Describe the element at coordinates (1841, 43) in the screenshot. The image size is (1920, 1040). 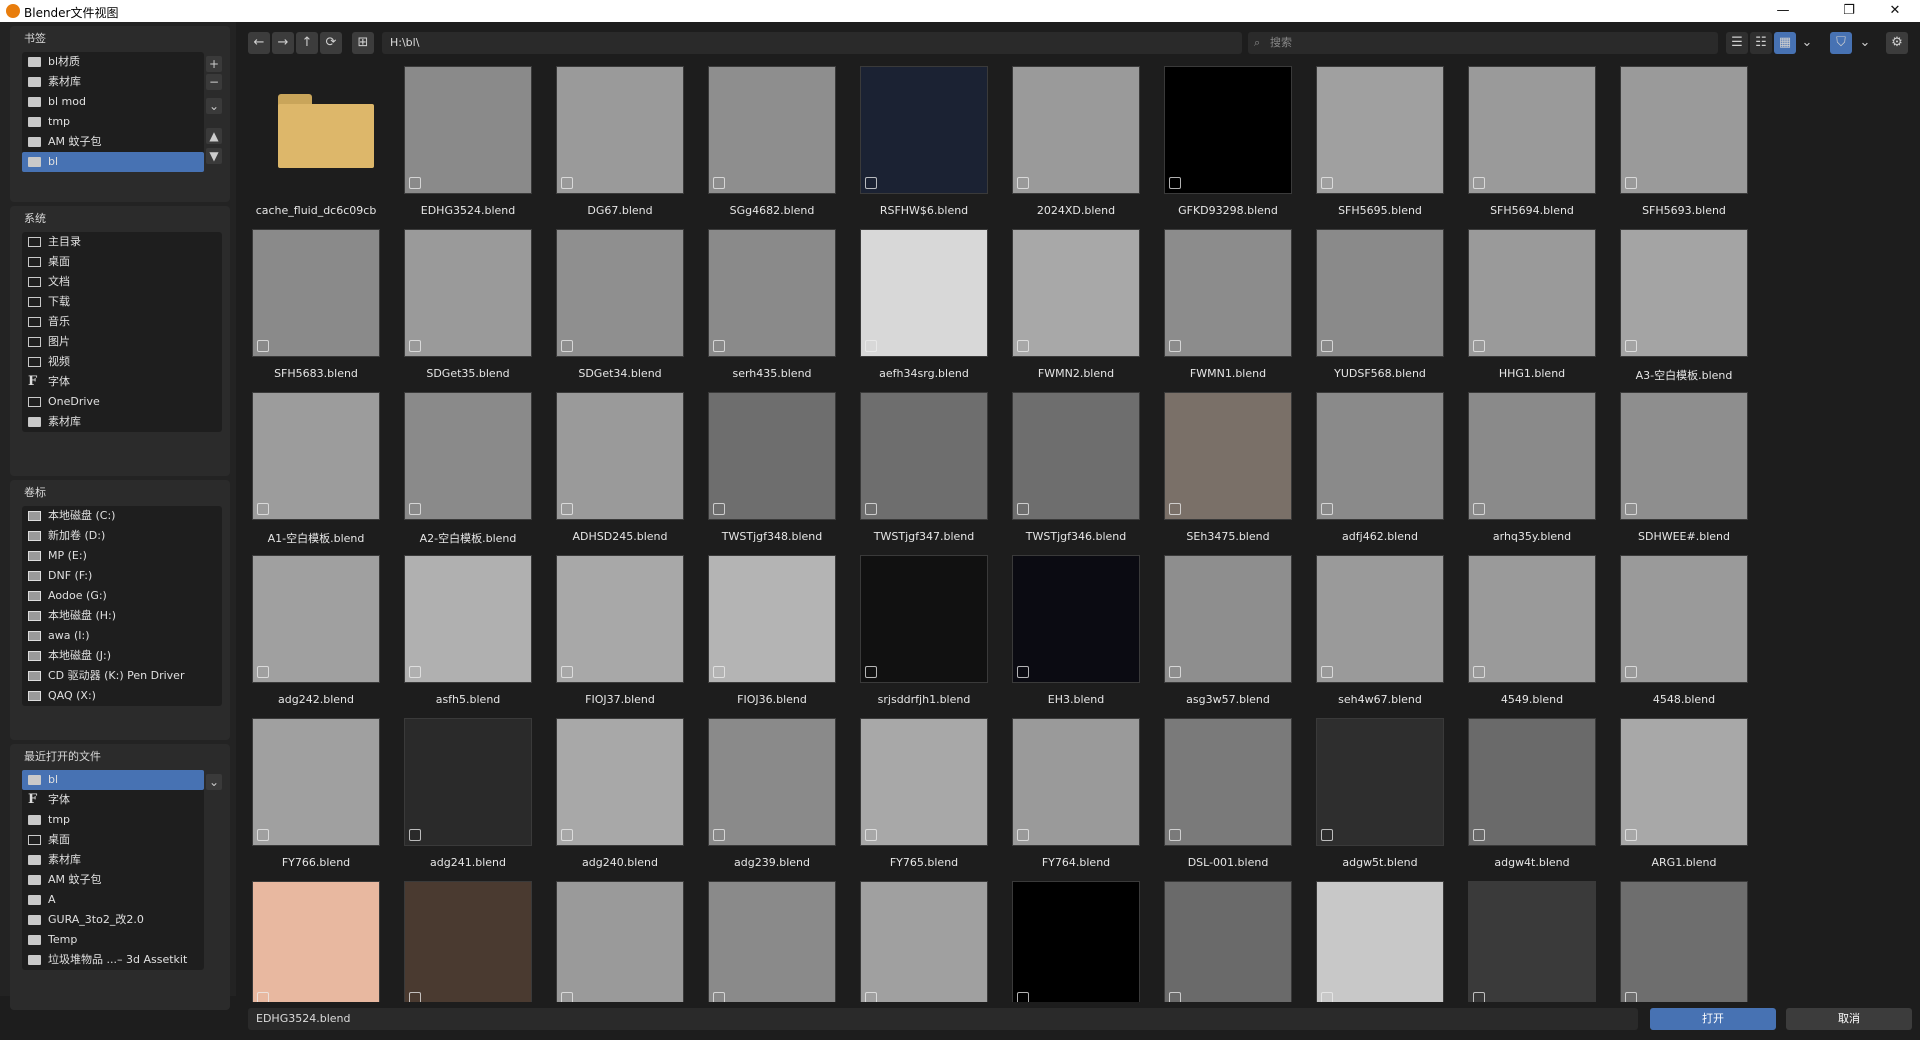
I see `filter-icon: ⛉` at that location.